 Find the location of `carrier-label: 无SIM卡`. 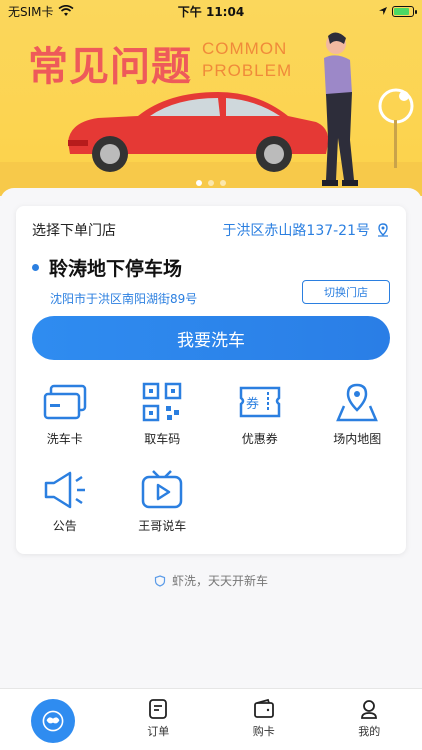

carrier-label: 无SIM卡 is located at coordinates (31, 11).